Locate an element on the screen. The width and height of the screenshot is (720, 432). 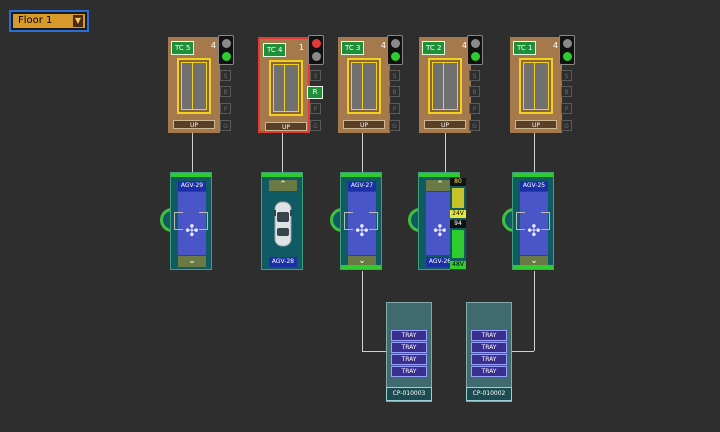
tc-tag: TC 3 is located at coordinates (353, 48).